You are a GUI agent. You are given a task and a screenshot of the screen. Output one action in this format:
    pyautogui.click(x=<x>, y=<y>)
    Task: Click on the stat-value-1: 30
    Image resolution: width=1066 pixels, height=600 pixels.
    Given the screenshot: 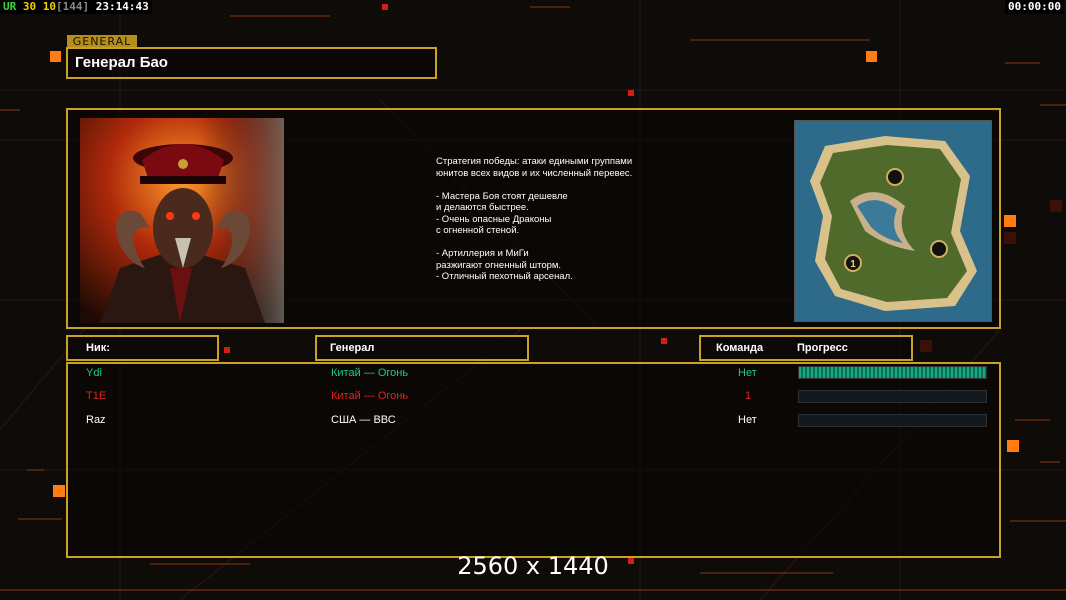 What is the action you would take?
    pyautogui.click(x=29, y=6)
    